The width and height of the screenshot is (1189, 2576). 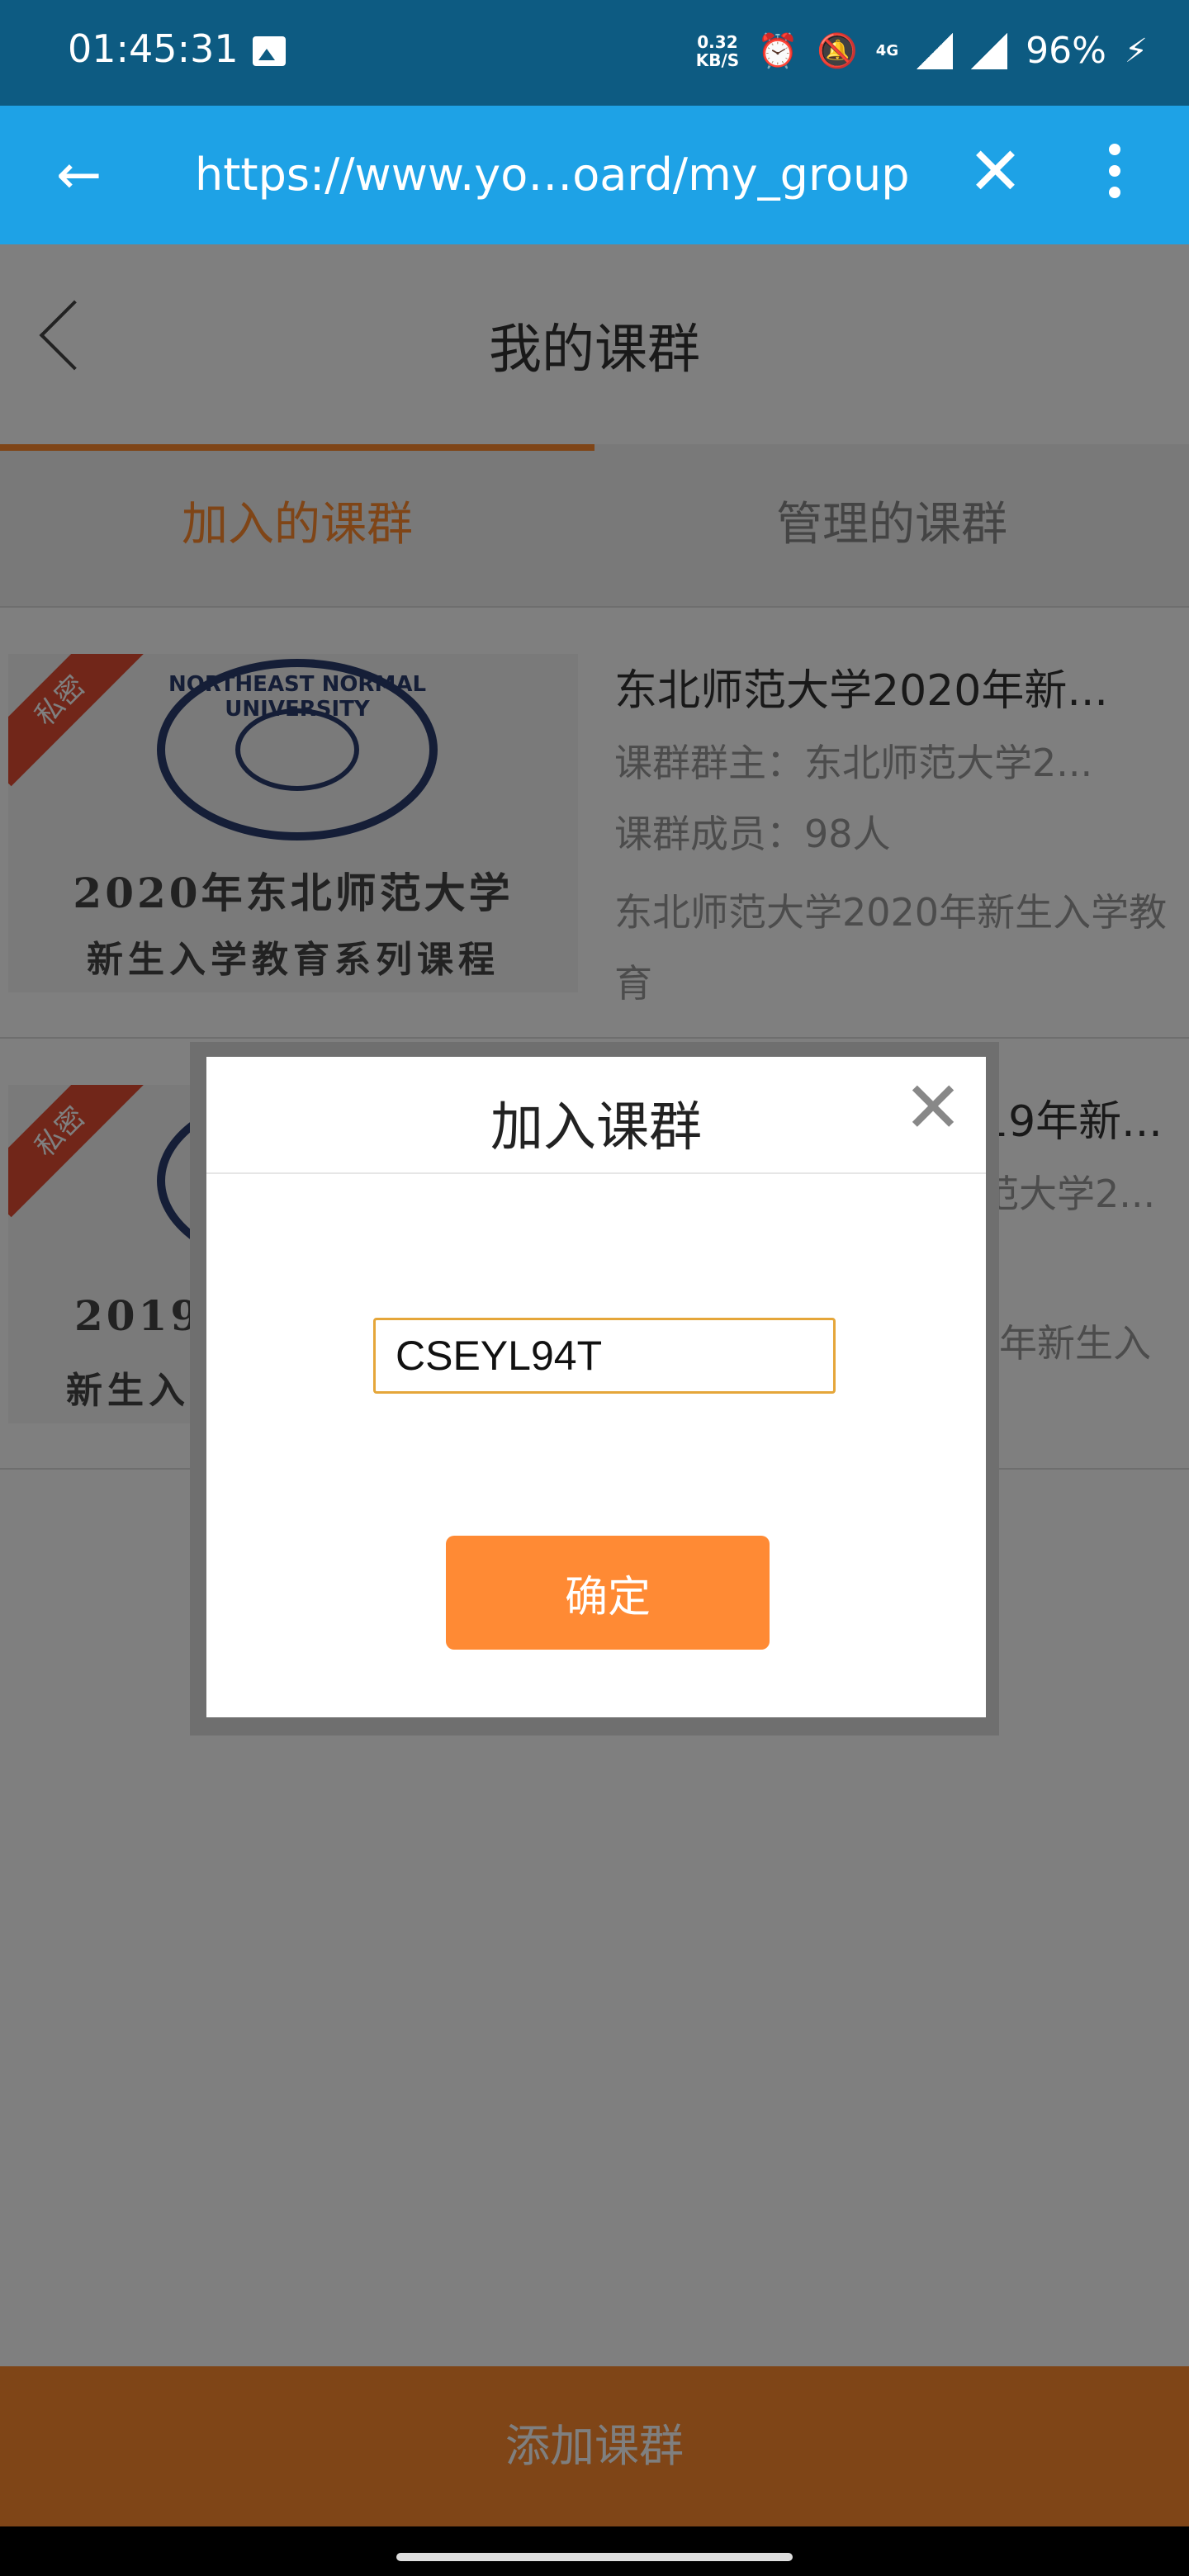 I want to click on image-notification-icon, so click(x=269, y=51).